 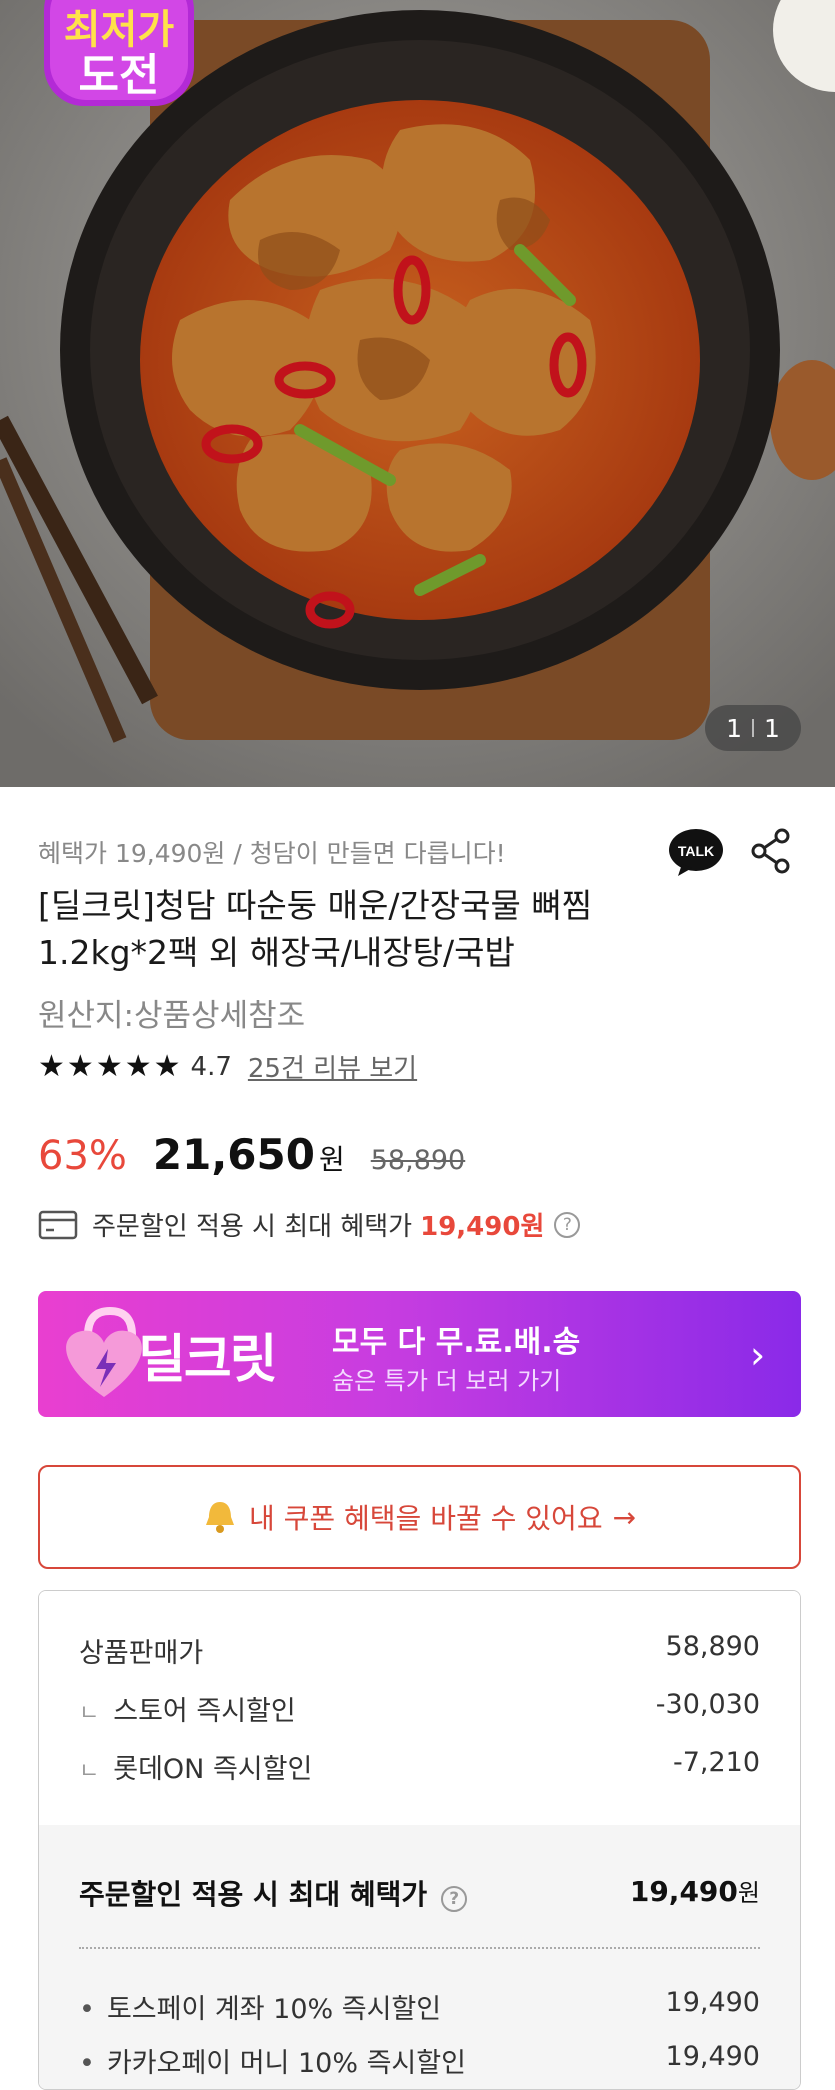 What do you see at coordinates (208, 1360) in the screenshot?
I see `banner-brand: 딜크릿` at bounding box center [208, 1360].